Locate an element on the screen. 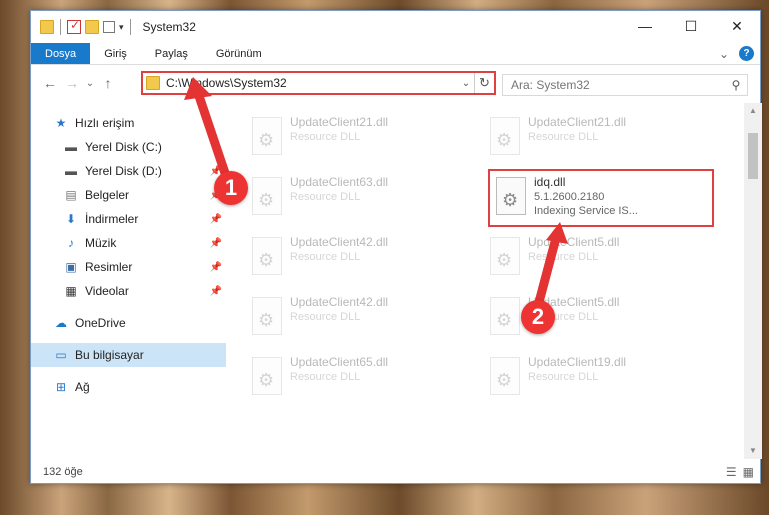  tab-home: Giriş is located at coordinates (115, 53).